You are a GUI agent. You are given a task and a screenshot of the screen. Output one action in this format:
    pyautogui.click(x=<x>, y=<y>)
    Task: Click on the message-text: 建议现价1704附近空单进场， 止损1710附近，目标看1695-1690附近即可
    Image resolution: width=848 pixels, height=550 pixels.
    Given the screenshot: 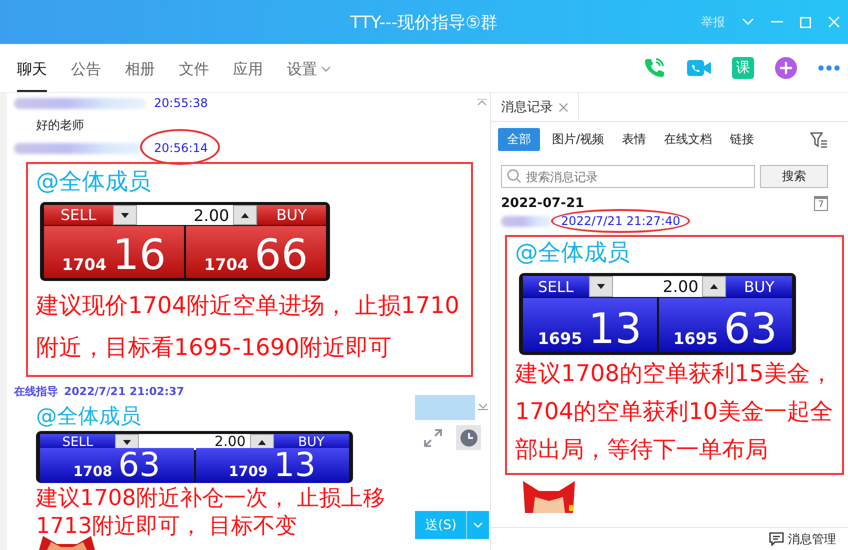 What is the action you would take?
    pyautogui.click(x=248, y=327)
    